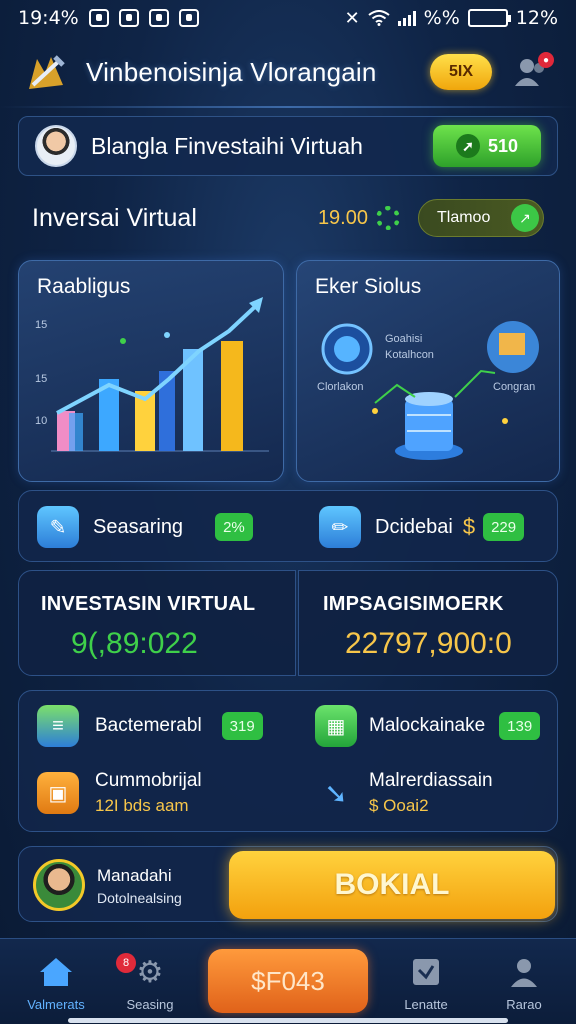 This screenshot has width=576, height=1024. Describe the element at coordinates (126, 963) in the screenshot. I see `nav-badge: 8` at that location.